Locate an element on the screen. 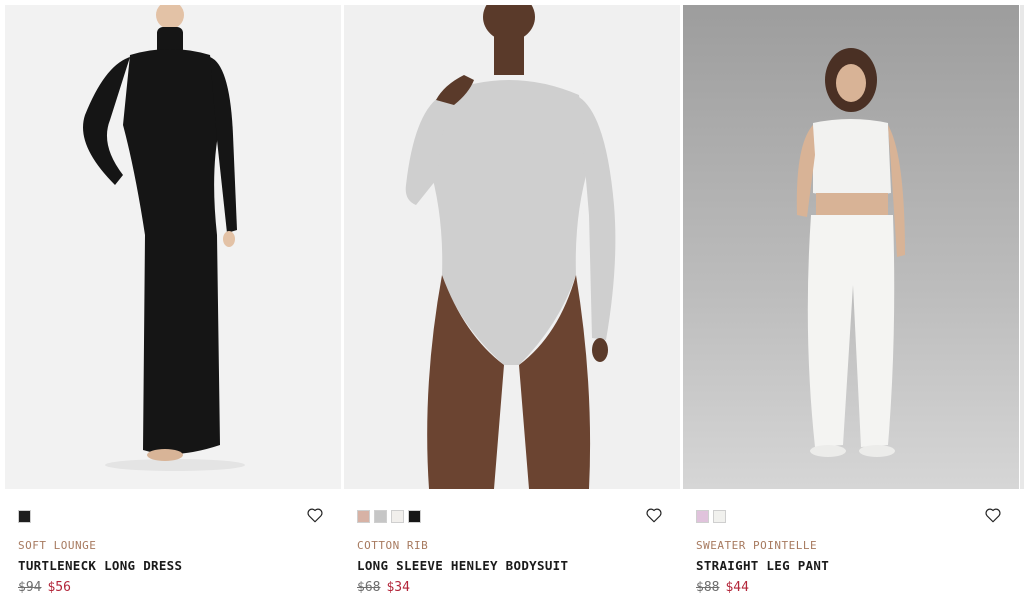  original-price: $94 is located at coordinates (30, 587).